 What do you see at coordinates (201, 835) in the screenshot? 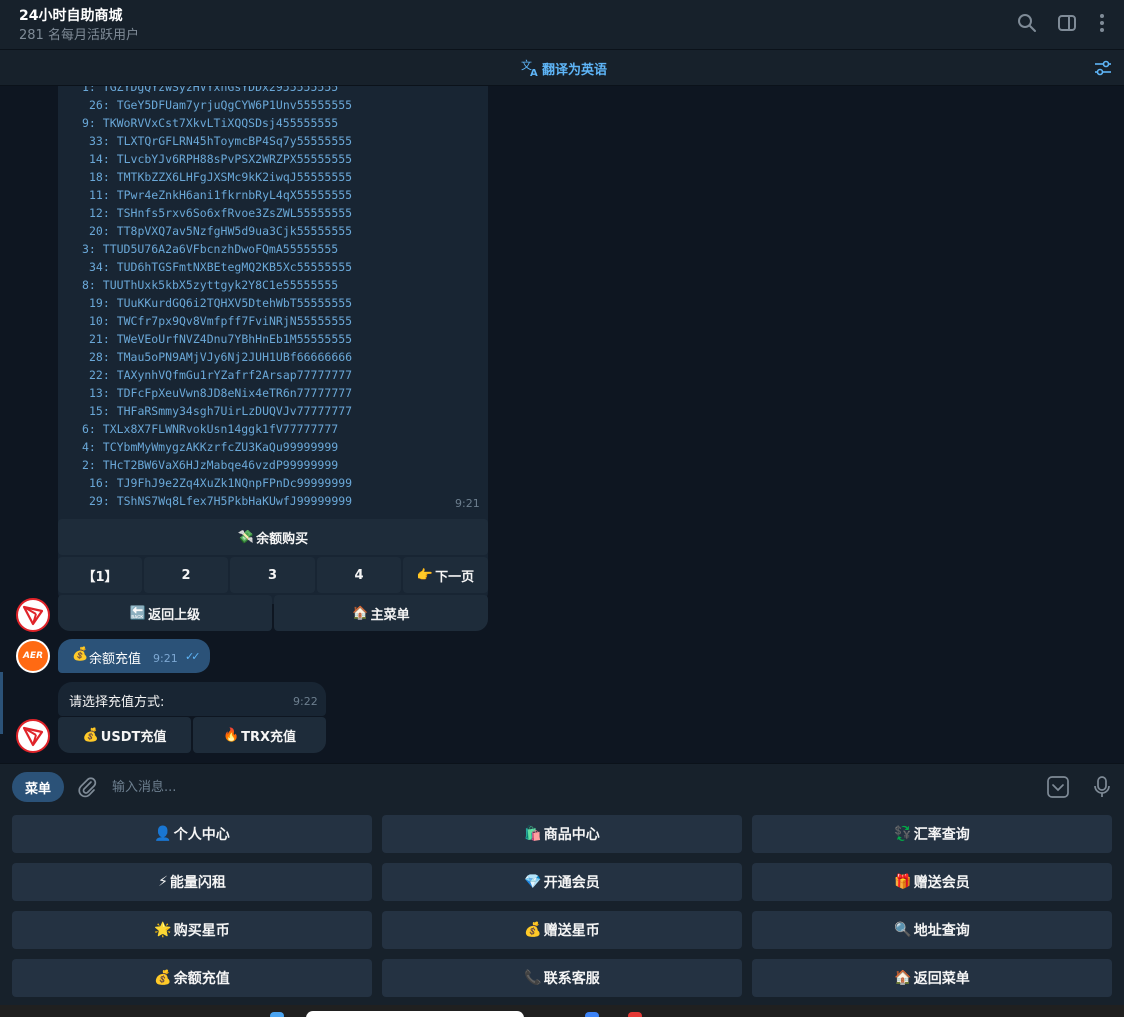
I see `personal-center-label: 个人中心` at bounding box center [201, 835].